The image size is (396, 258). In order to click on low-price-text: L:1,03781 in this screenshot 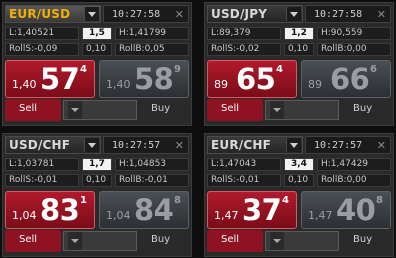, I will do `click(32, 164)`.